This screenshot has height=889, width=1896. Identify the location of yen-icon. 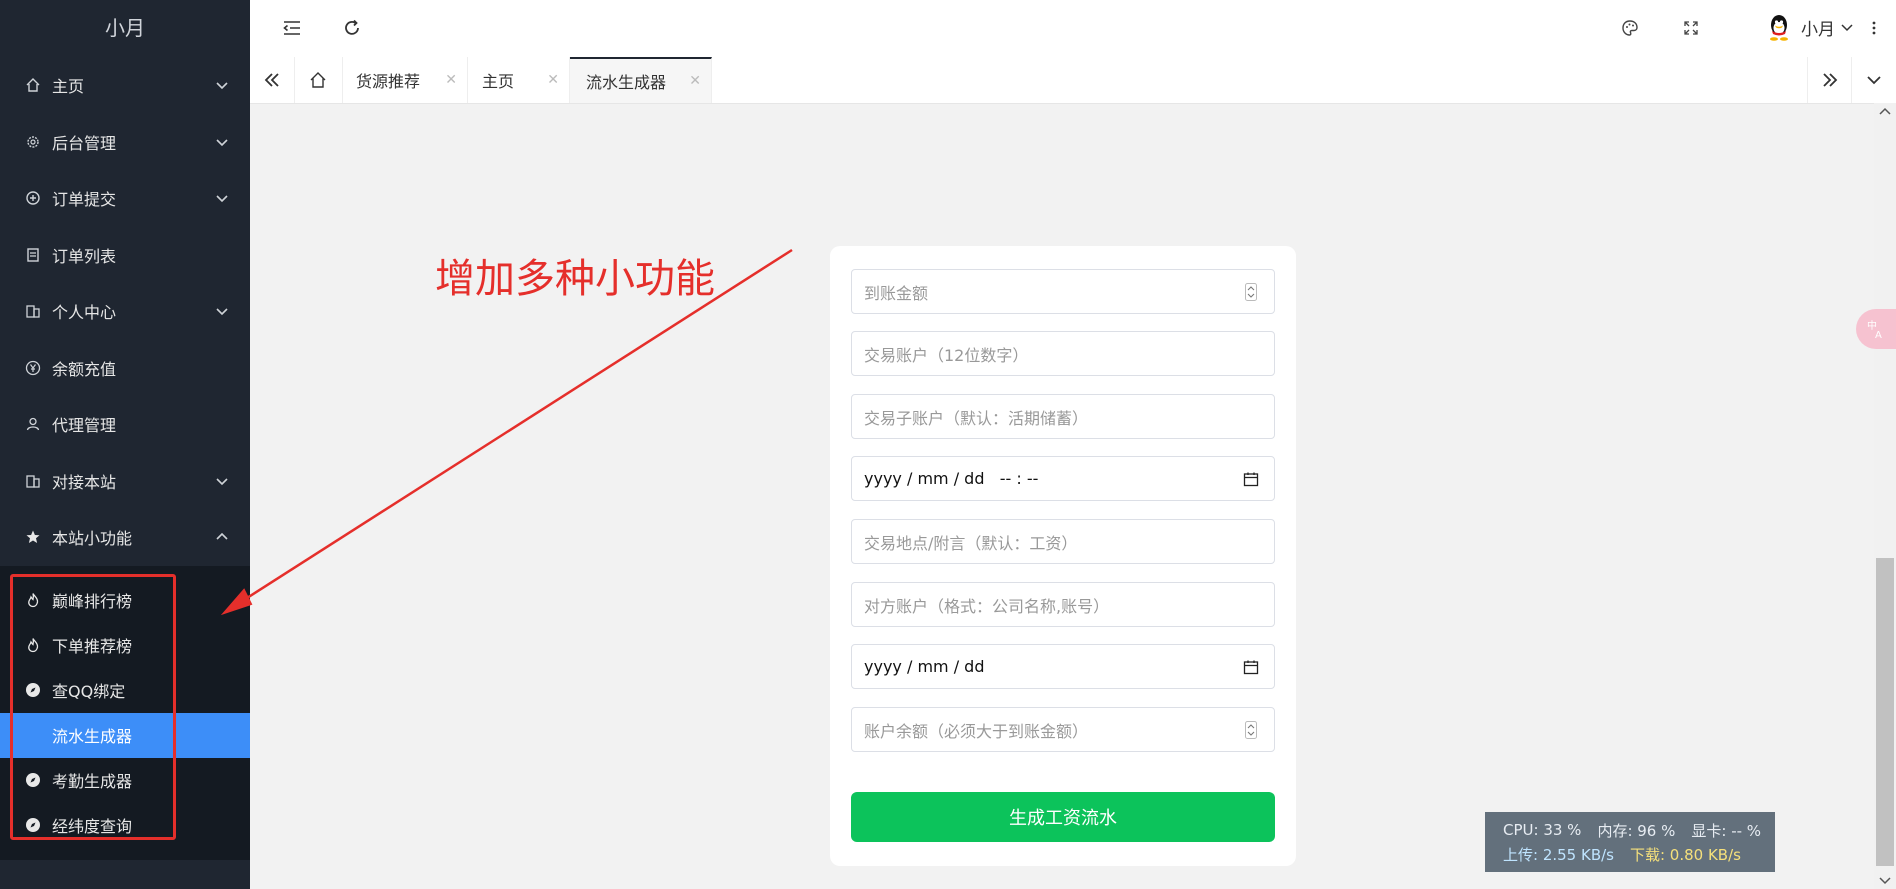
(33, 368).